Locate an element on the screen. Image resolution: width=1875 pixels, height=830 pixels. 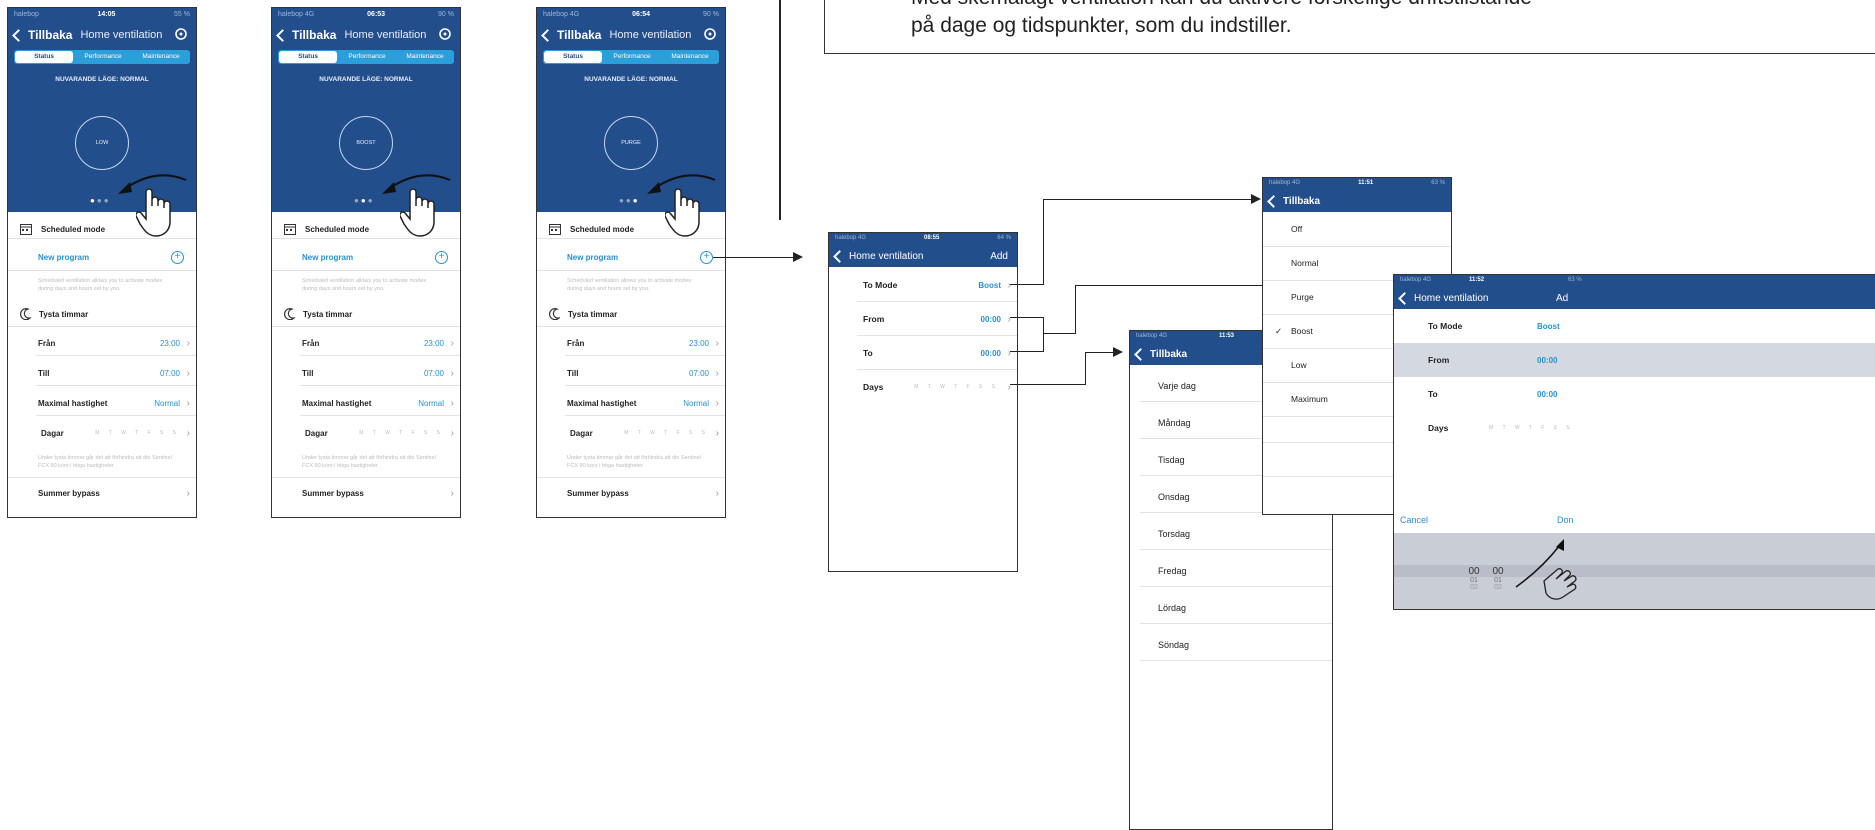
add-button: Add is located at coordinates (999, 256).